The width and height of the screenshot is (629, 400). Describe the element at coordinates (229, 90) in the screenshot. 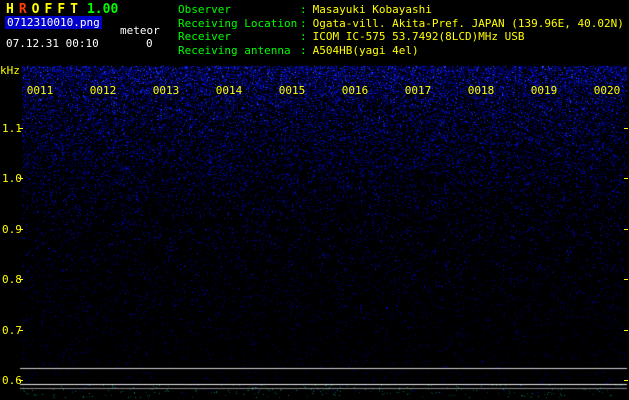

I see `x-axis-time-label: 0014` at that location.